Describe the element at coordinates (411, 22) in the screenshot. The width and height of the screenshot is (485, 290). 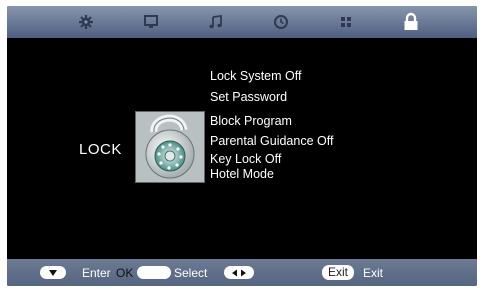
I see `padlock-icon` at that location.